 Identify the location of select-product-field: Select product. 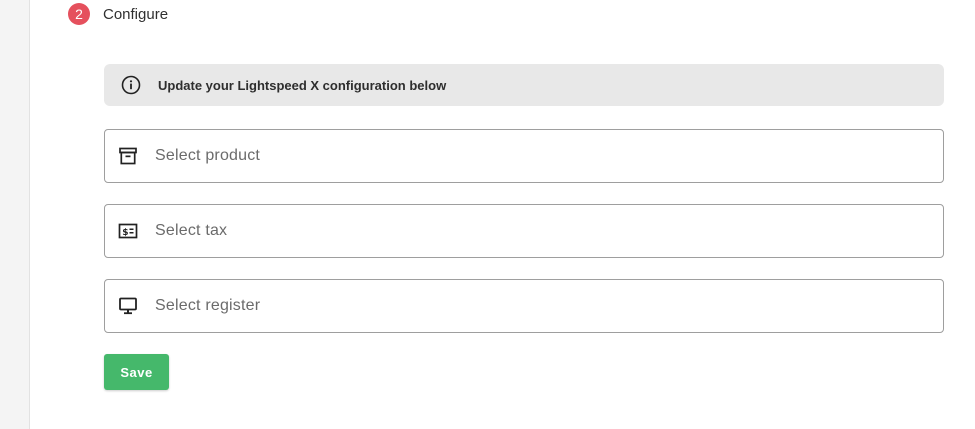
(524, 156).